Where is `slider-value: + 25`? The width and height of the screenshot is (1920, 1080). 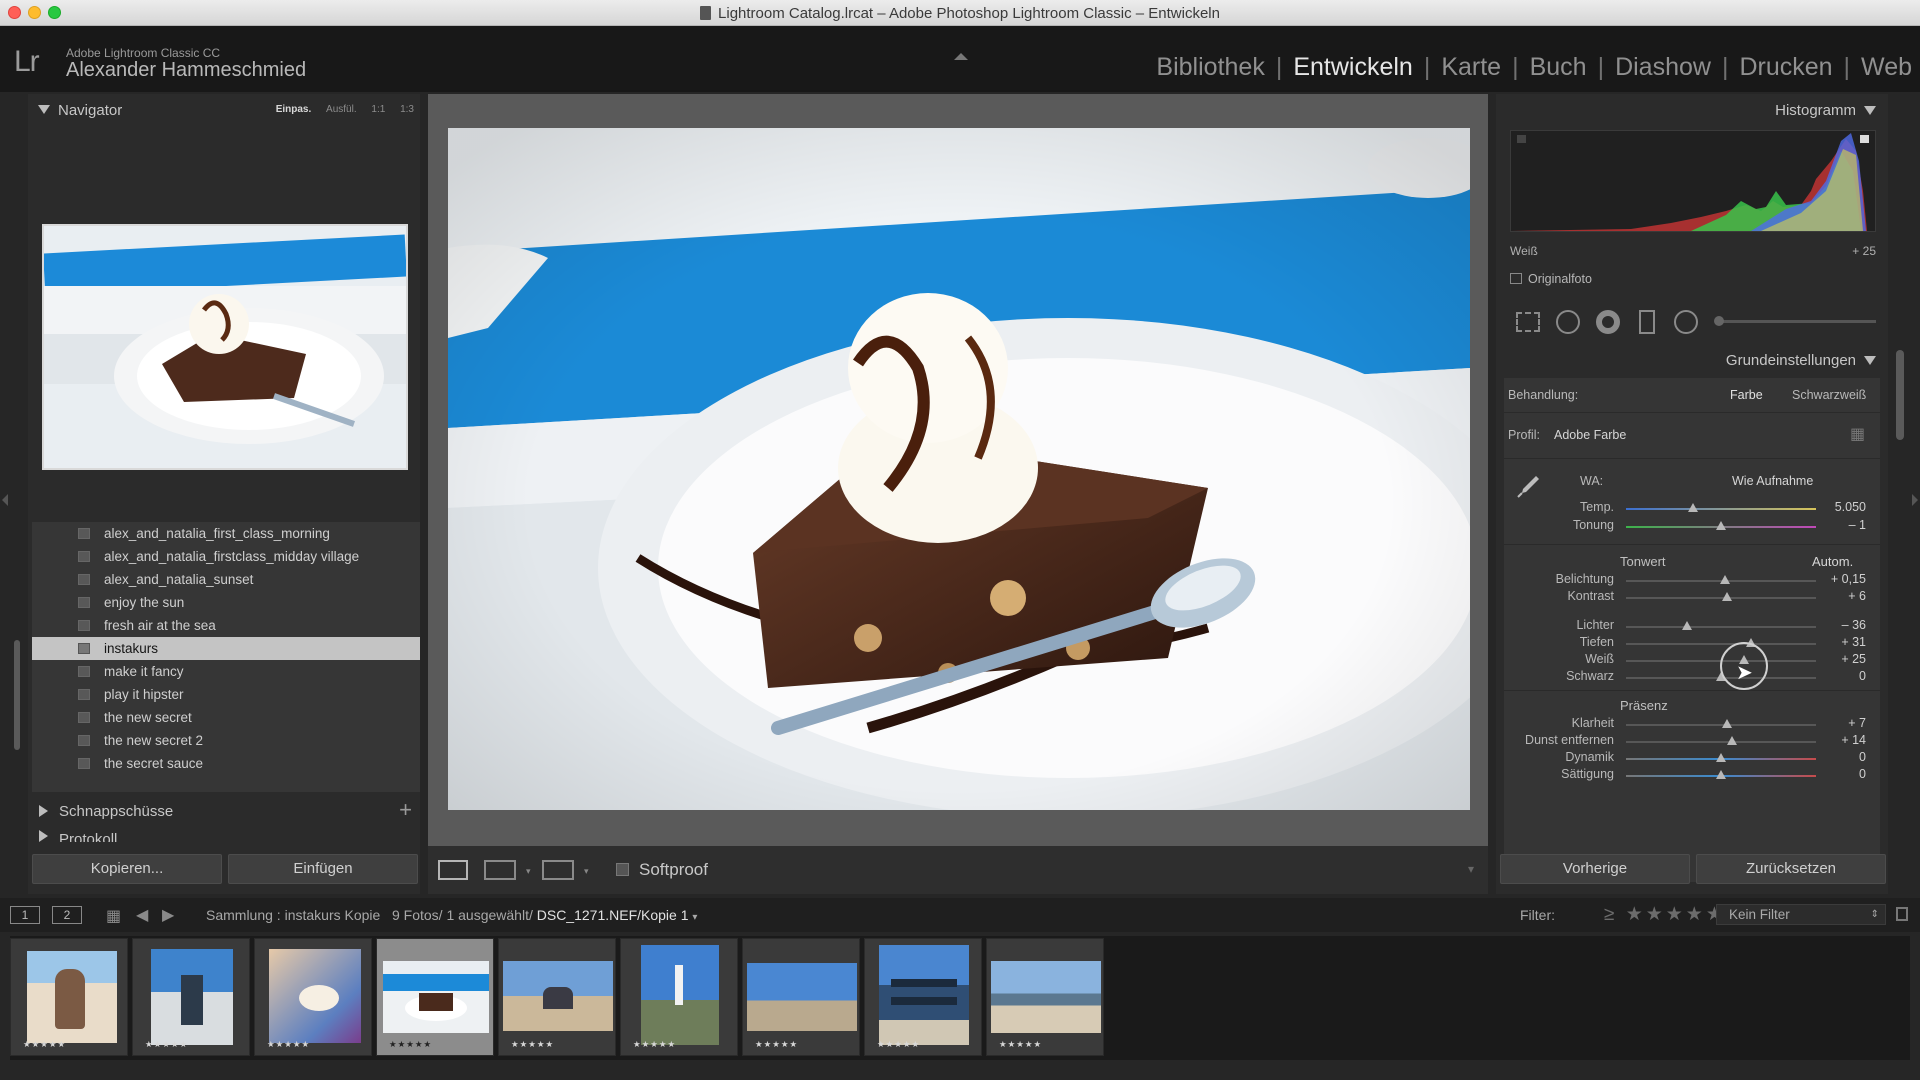 slider-value: + 25 is located at coordinates (1853, 659).